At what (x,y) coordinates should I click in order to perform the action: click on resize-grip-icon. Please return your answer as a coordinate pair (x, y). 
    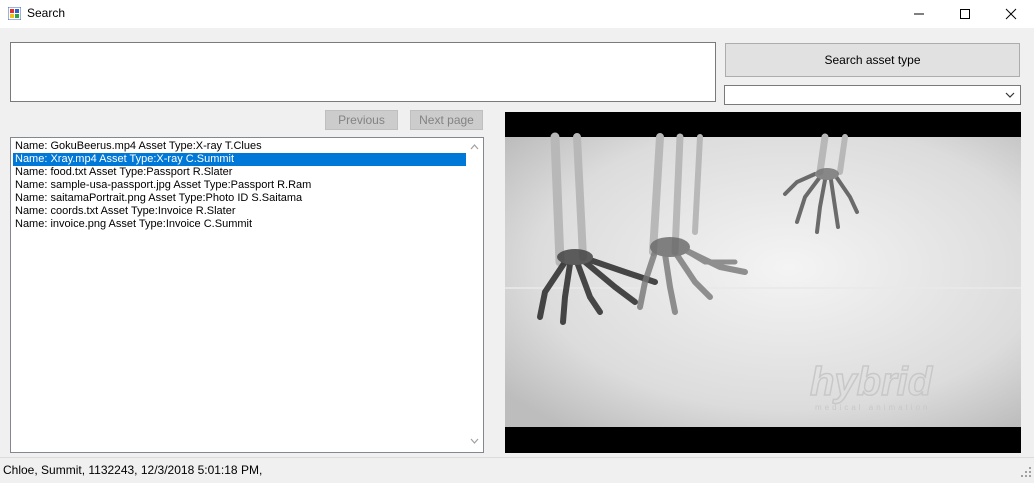
    Looking at the image, I should click on (1026, 472).